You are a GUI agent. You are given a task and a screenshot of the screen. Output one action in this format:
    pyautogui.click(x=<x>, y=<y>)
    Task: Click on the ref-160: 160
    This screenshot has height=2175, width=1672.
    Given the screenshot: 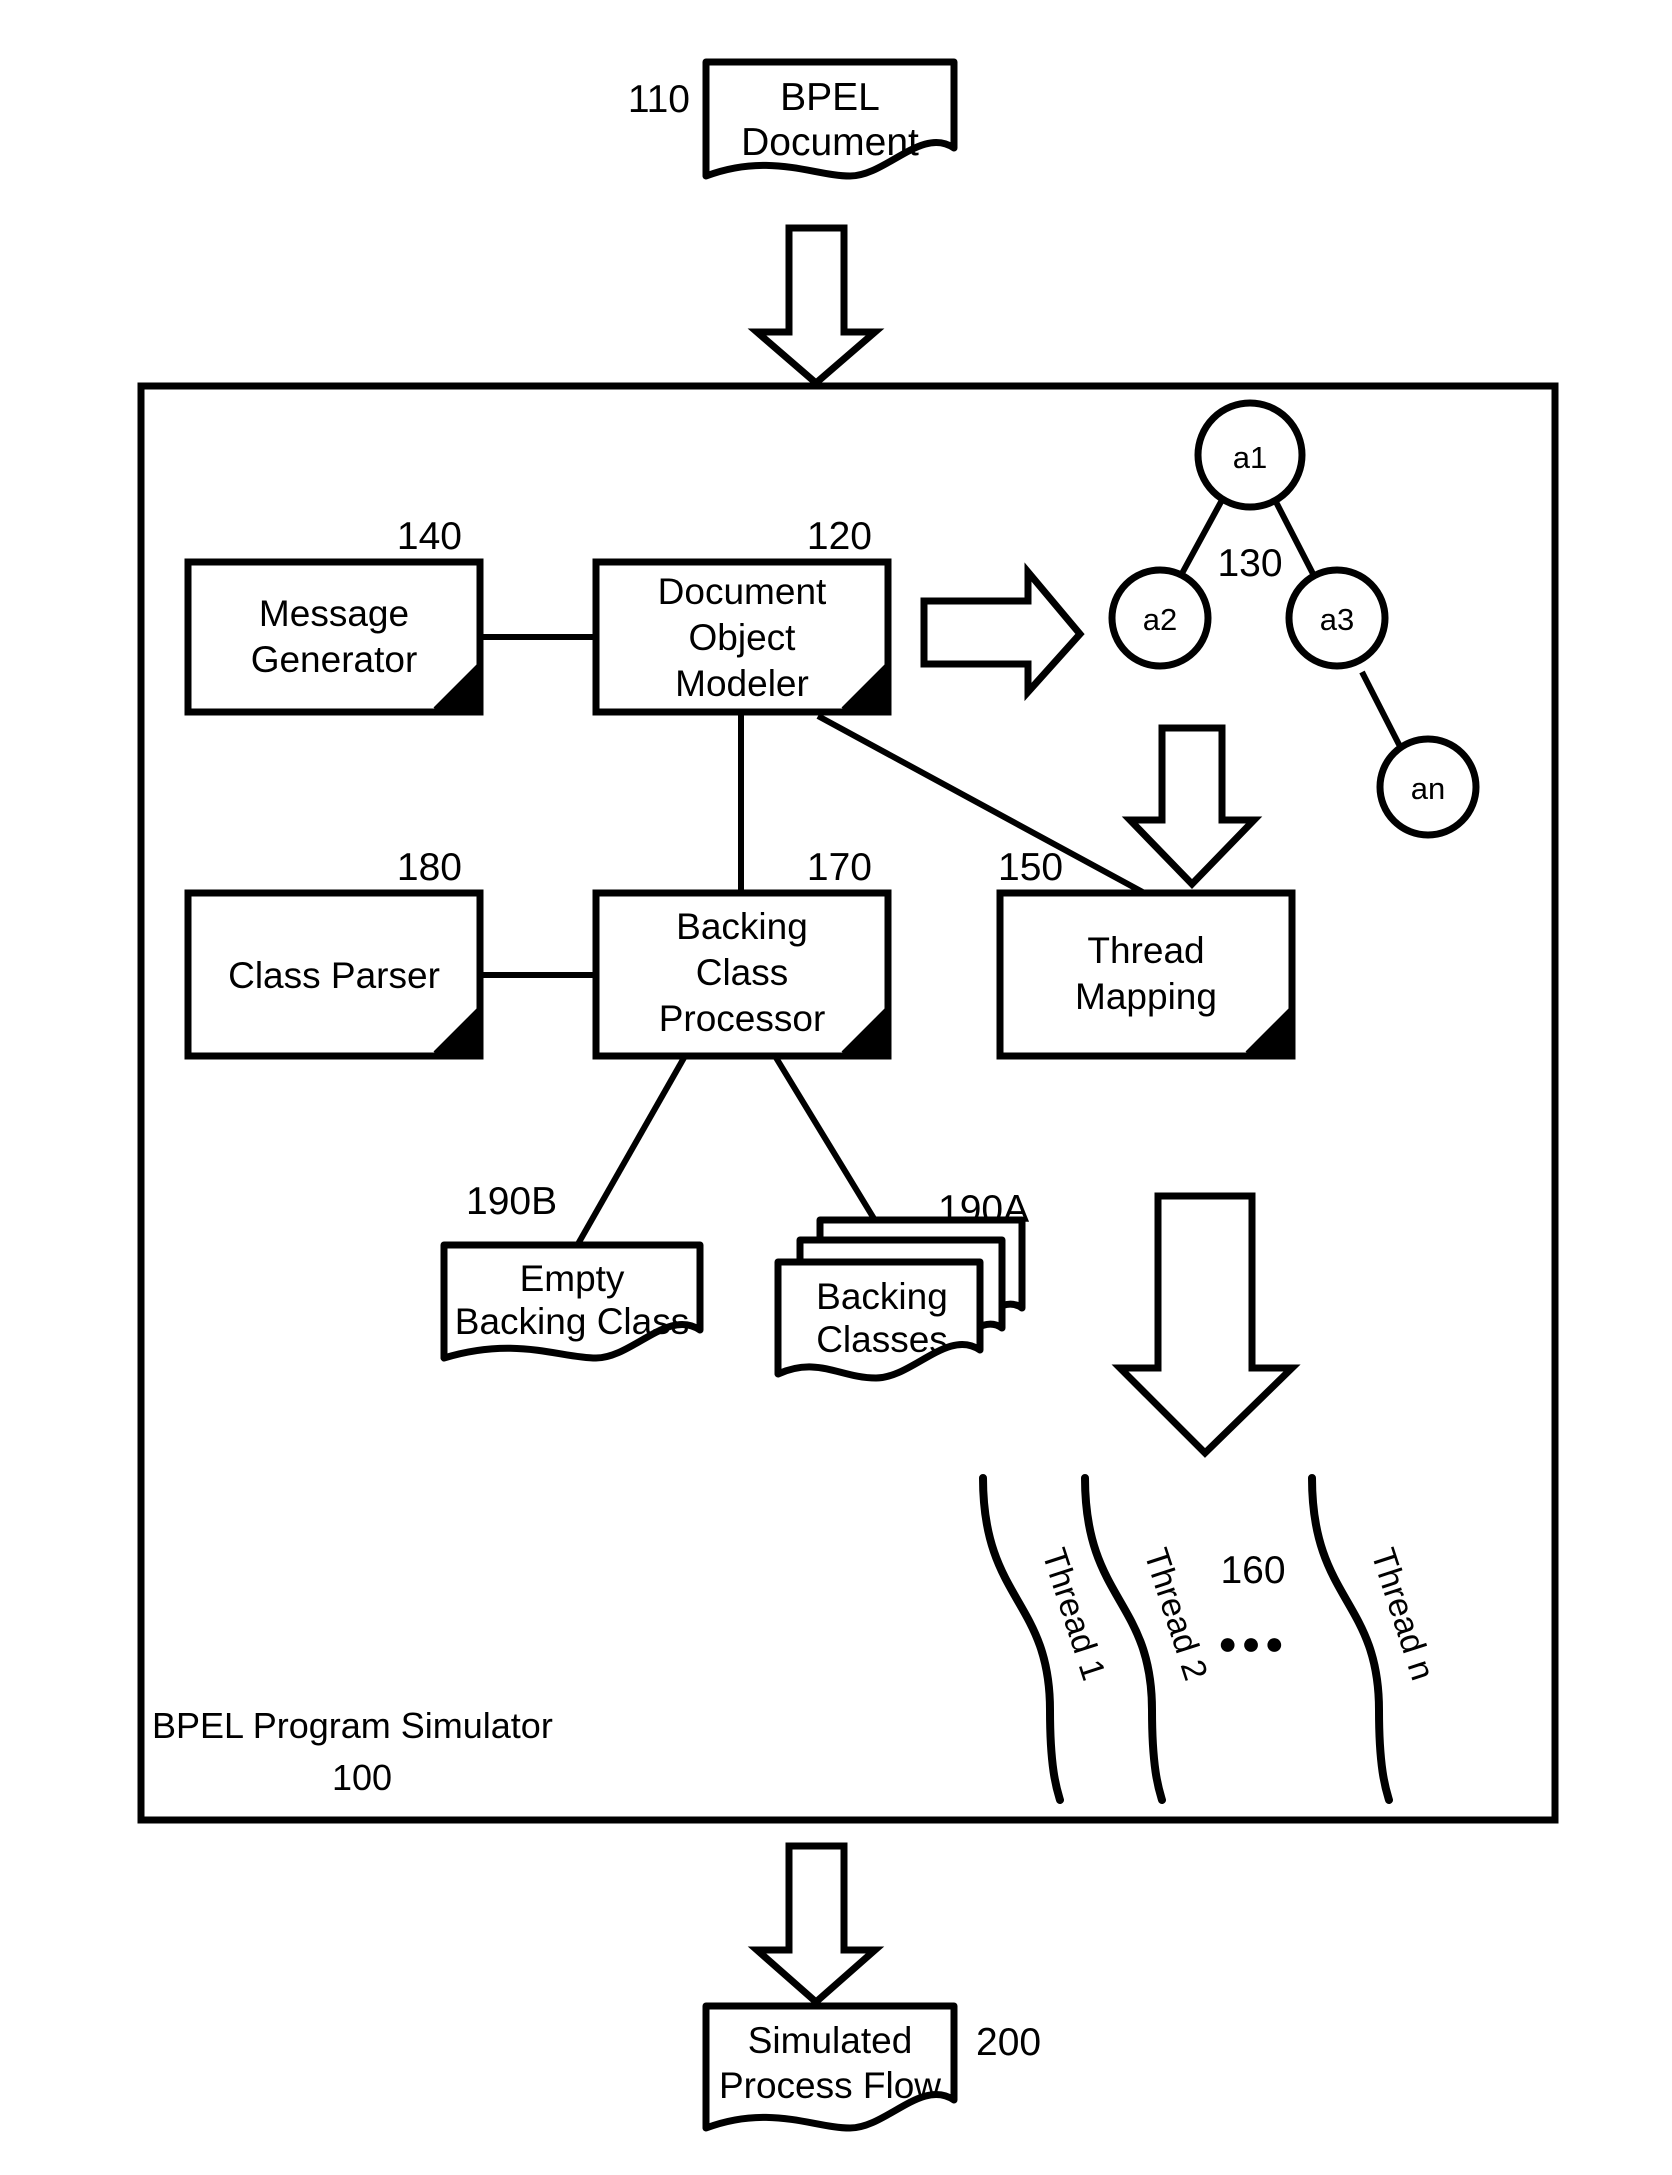 What is the action you would take?
    pyautogui.click(x=1252, y=1570)
    